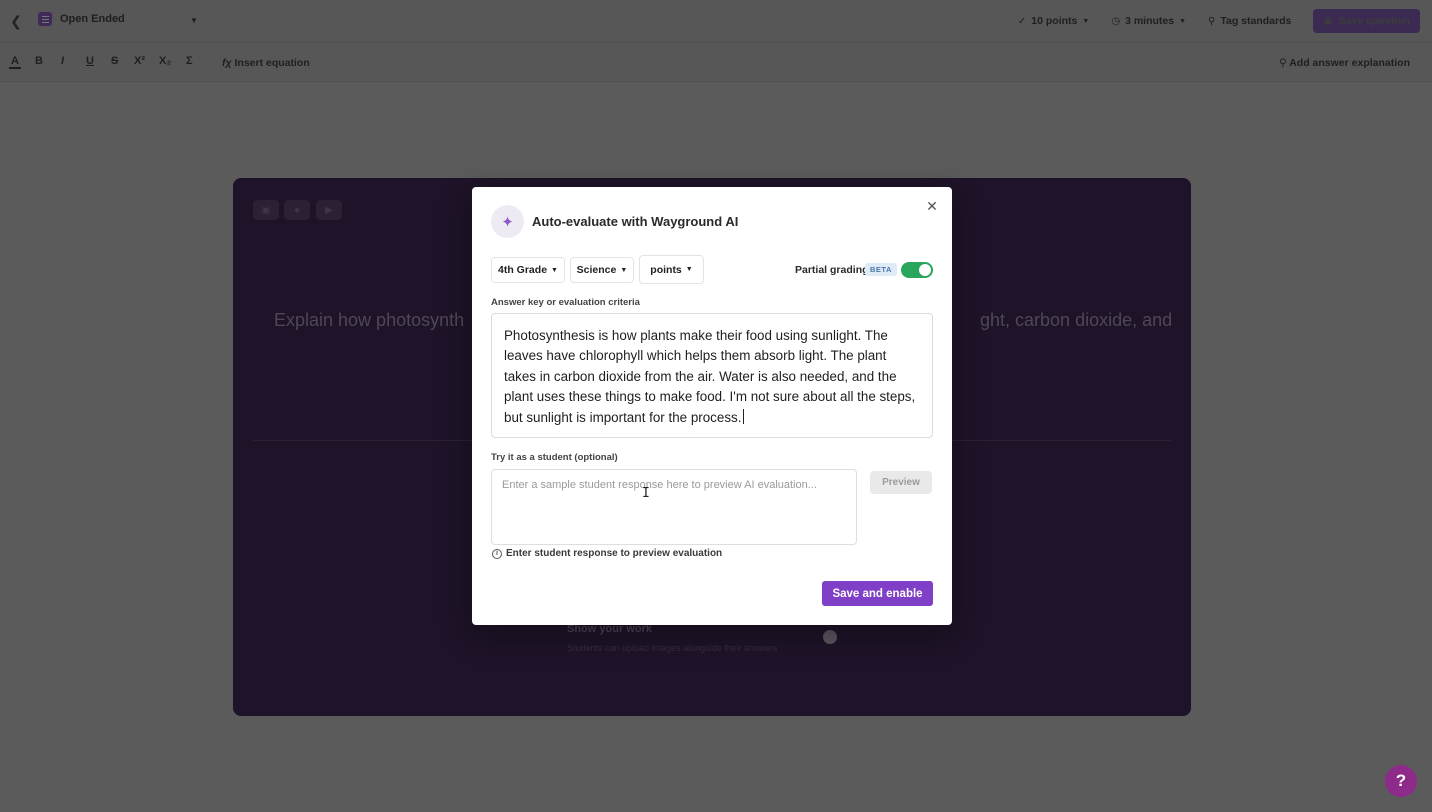 The height and width of the screenshot is (812, 1432). What do you see at coordinates (114, 61) in the screenshot?
I see `strikethrough-button: S` at bounding box center [114, 61].